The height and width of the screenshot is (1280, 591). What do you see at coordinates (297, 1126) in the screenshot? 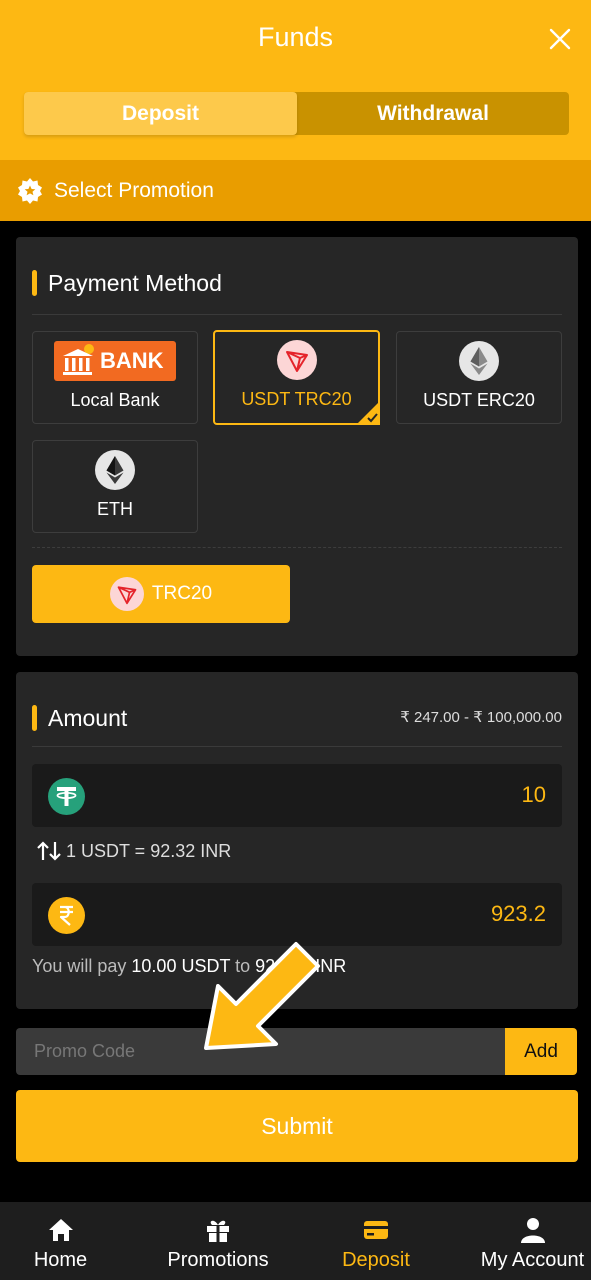
I see `submit-button: Submit` at bounding box center [297, 1126].